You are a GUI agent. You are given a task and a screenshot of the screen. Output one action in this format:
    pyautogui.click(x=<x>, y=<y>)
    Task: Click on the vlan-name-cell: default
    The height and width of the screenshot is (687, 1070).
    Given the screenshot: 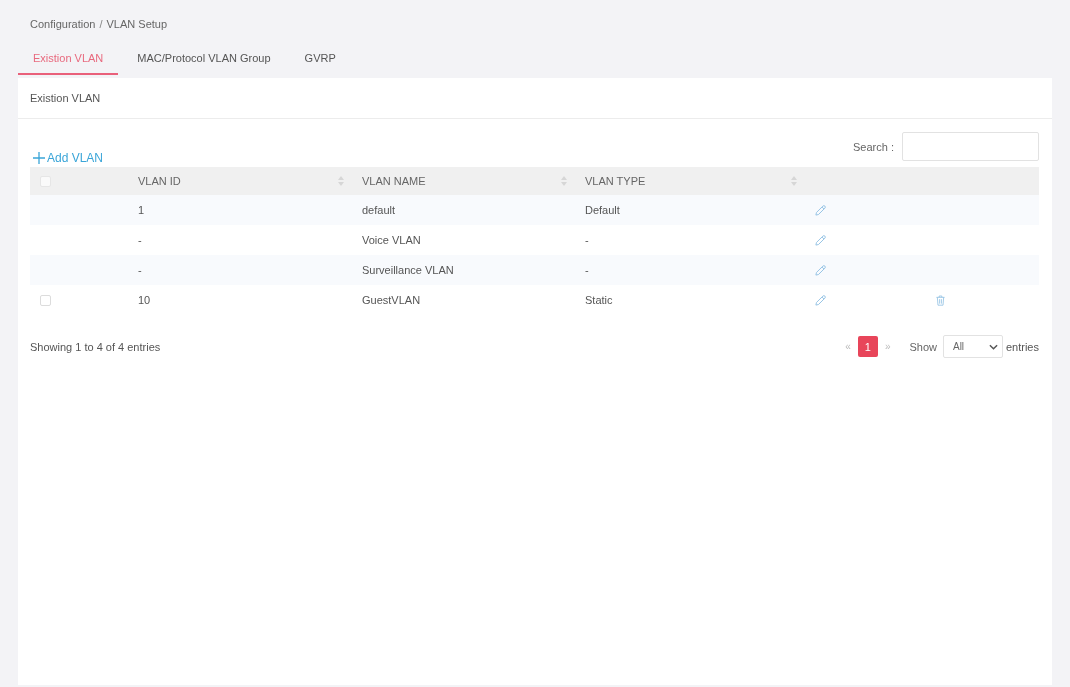 What is the action you would take?
    pyautogui.click(x=379, y=210)
    